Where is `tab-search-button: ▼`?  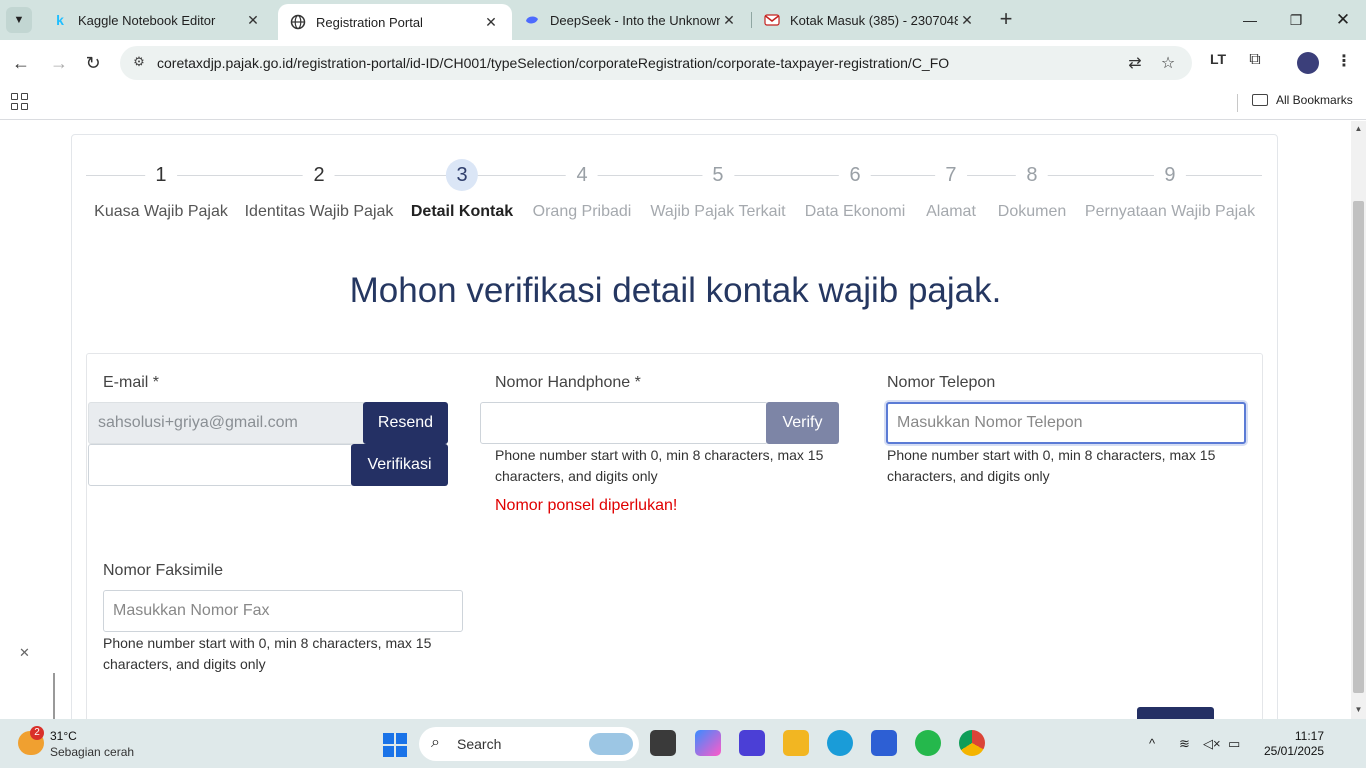 tab-search-button: ▼ is located at coordinates (19, 20).